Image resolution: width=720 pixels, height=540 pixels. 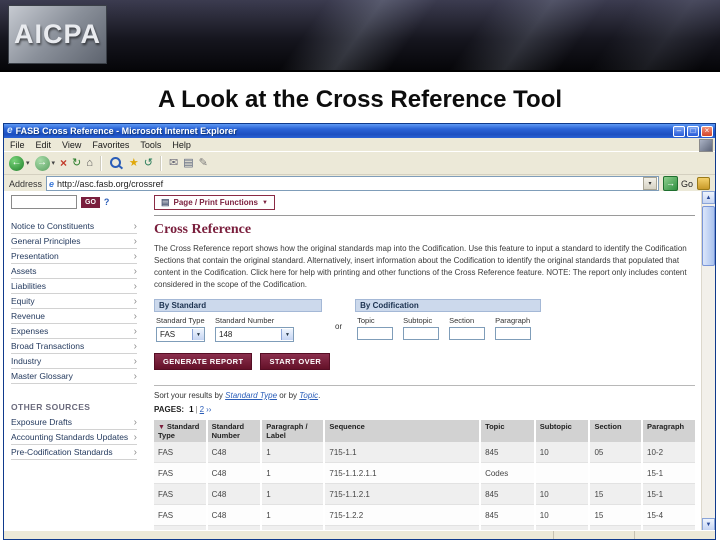 What do you see at coordinates (508, 473) in the screenshot?
I see `cell-topic: Codes` at bounding box center [508, 473].